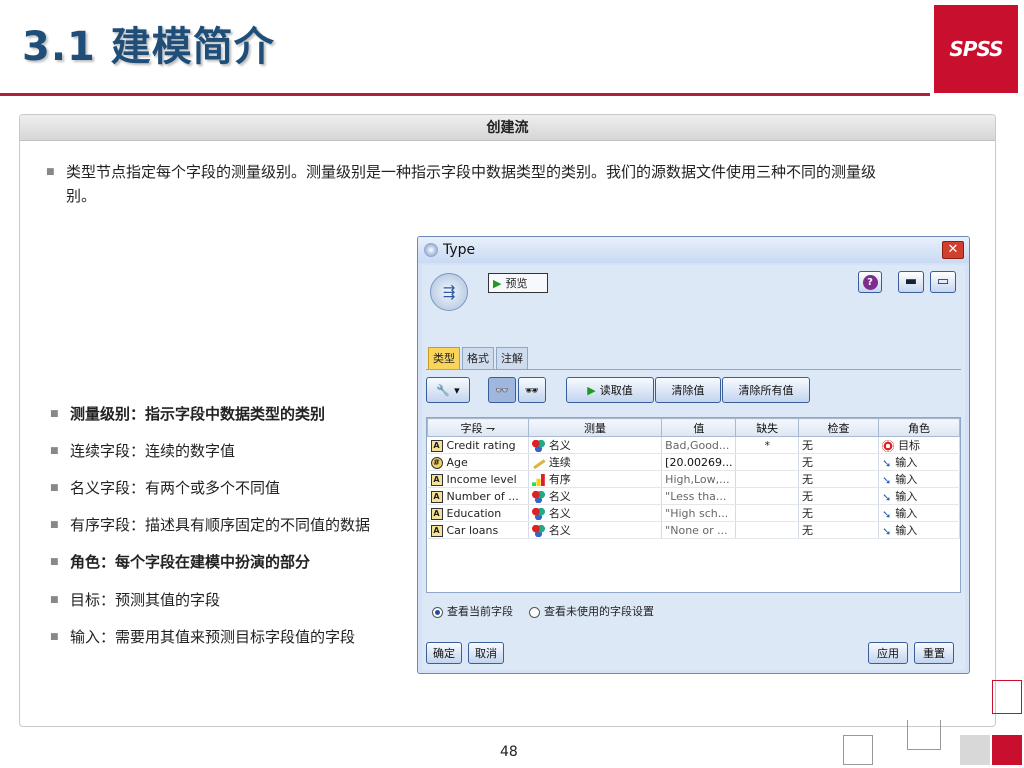  Describe the element at coordinates (688, 390) in the screenshot. I see `clear-values-button: 清除值` at that location.